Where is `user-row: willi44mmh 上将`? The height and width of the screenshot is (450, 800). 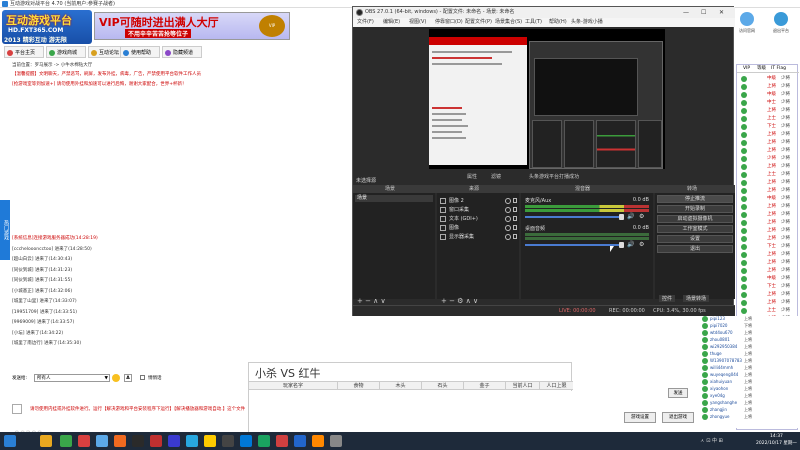 user-row: willi44mmh 上将 is located at coordinates (750, 368).